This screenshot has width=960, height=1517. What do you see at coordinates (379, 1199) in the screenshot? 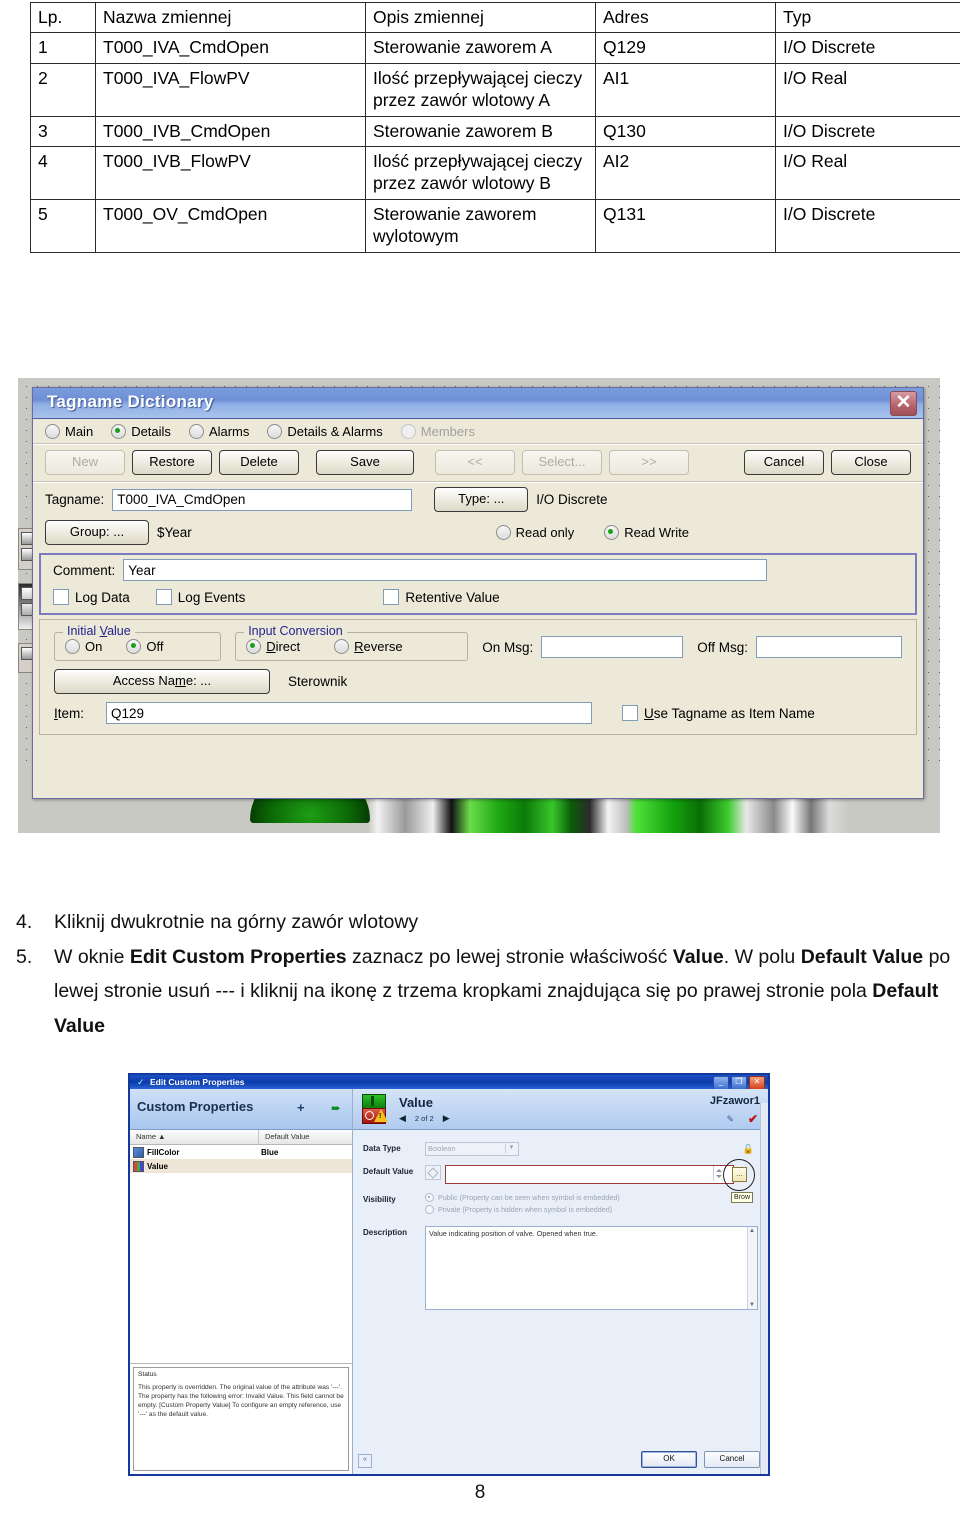
I see `visibility-label: Visibility` at bounding box center [379, 1199].